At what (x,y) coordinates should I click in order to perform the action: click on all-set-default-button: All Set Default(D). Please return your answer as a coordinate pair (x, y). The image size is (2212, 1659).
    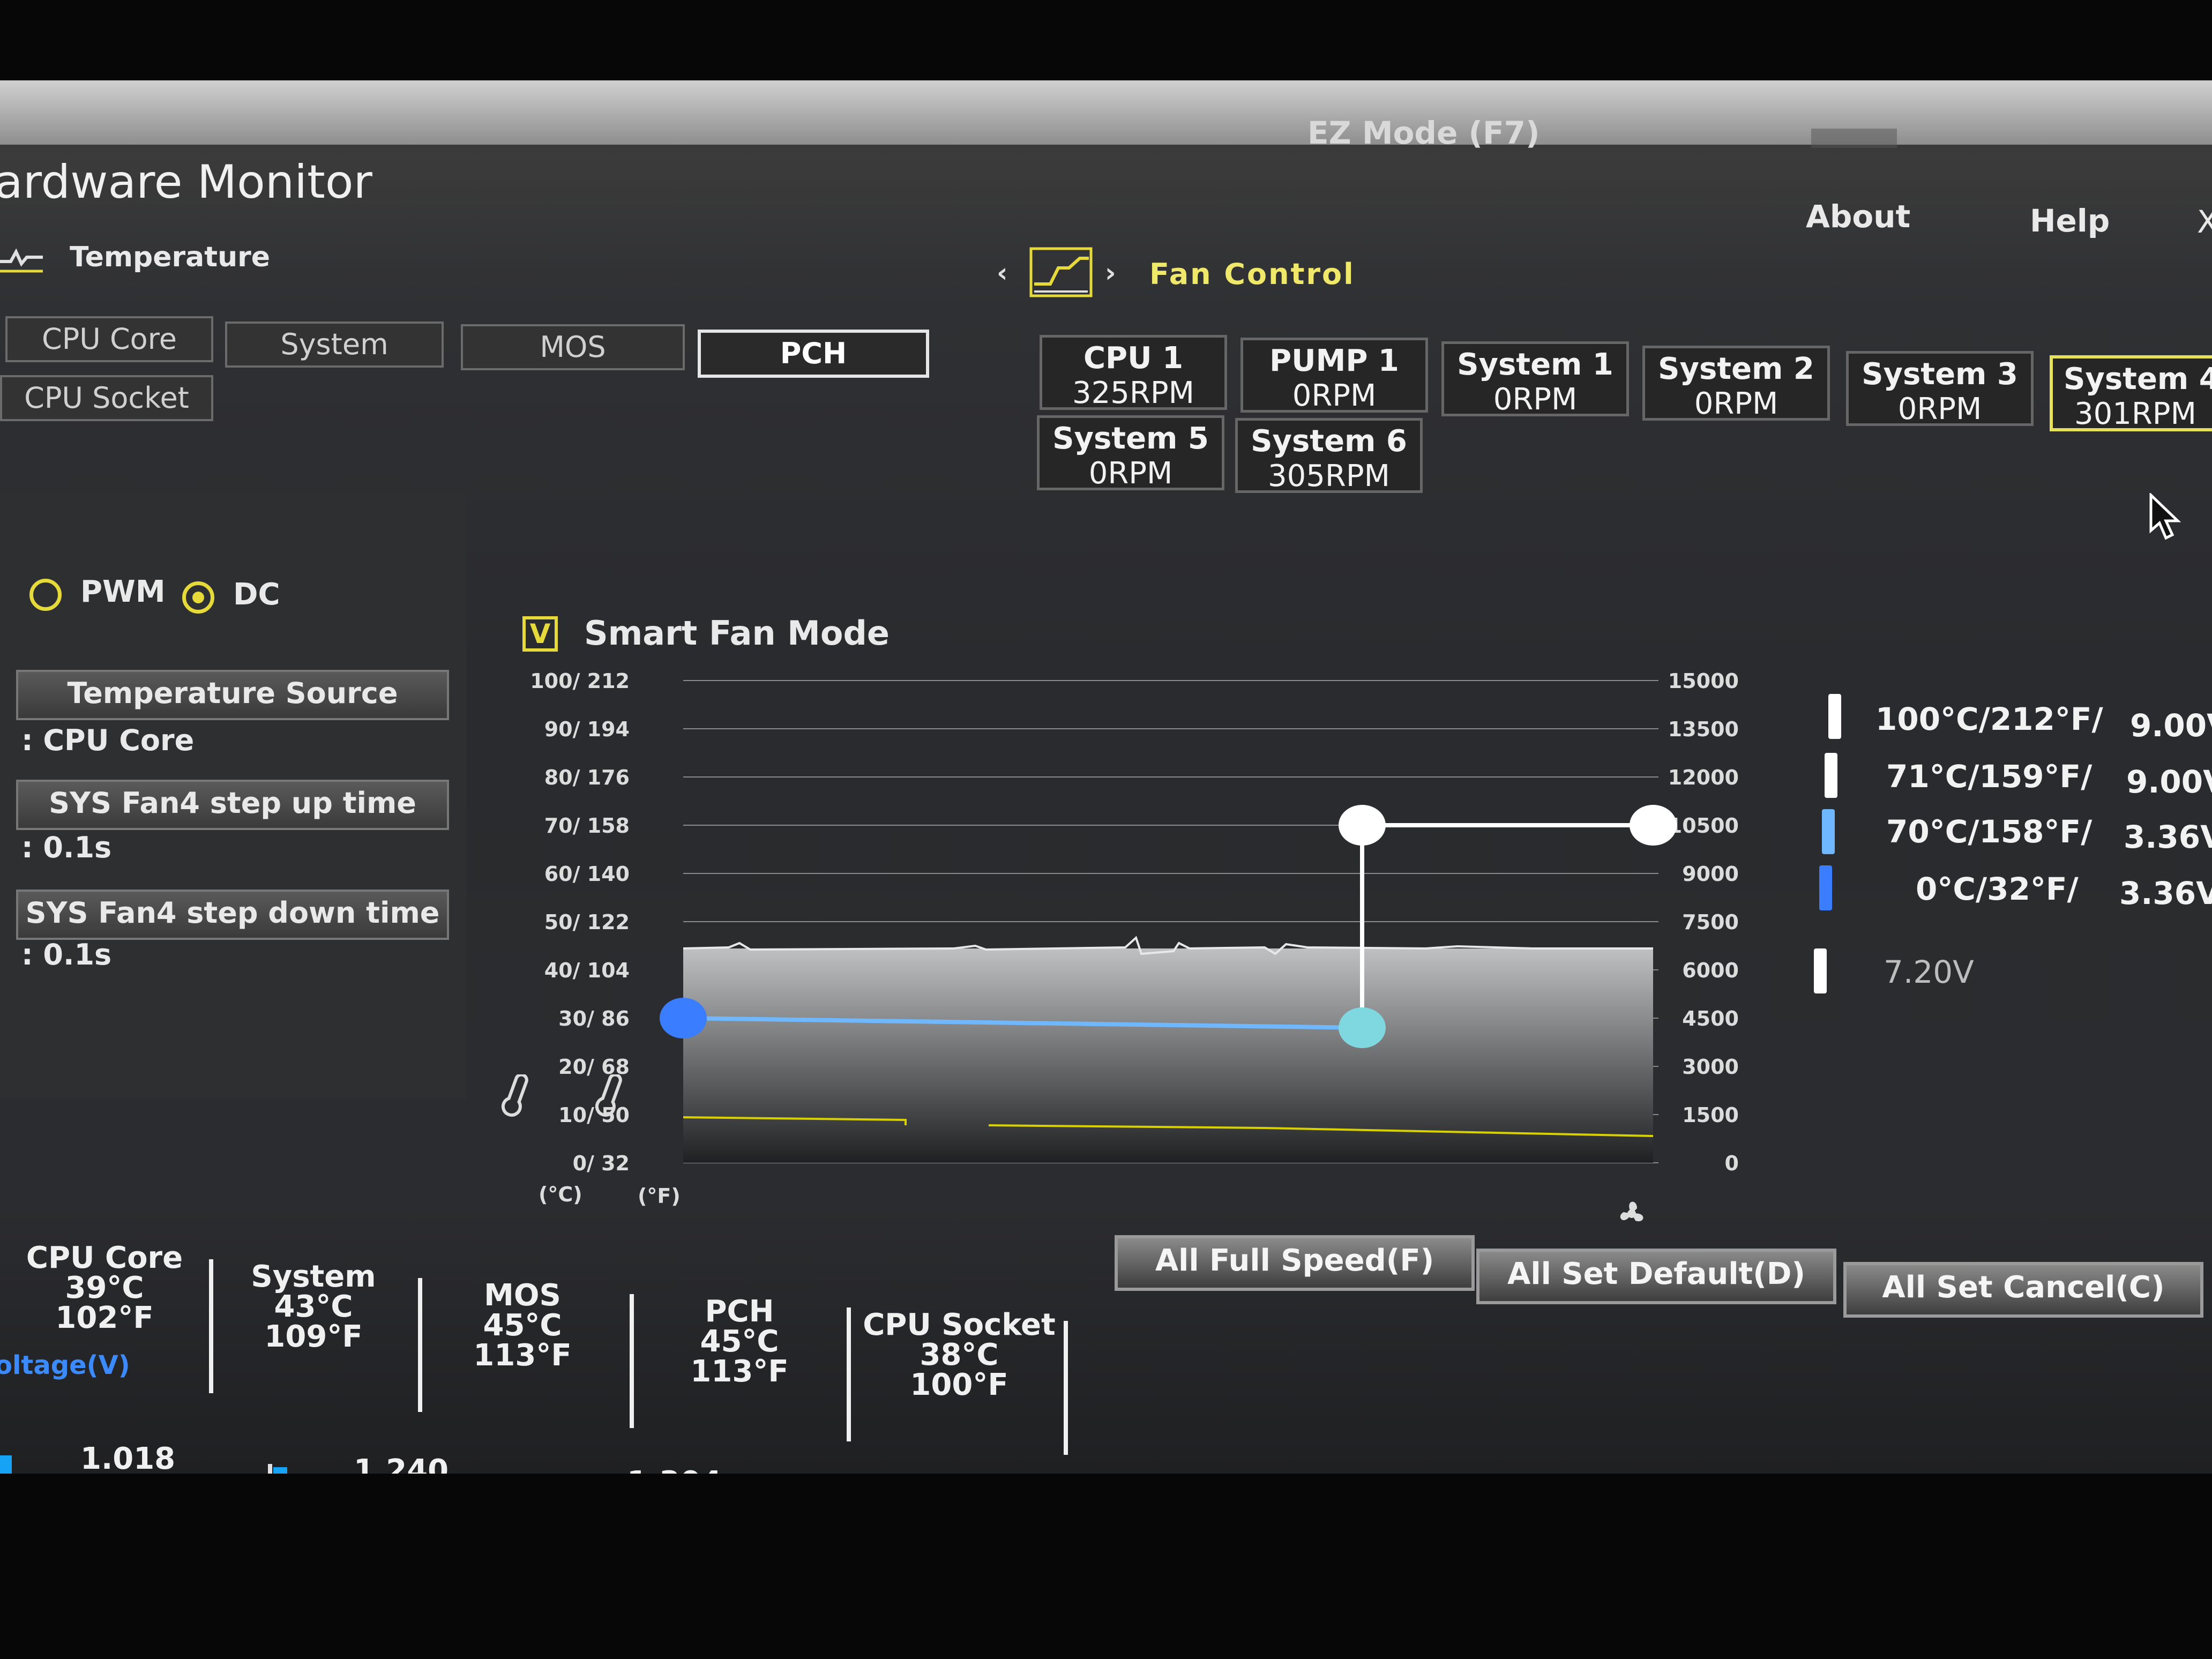
    Looking at the image, I should click on (1656, 1276).